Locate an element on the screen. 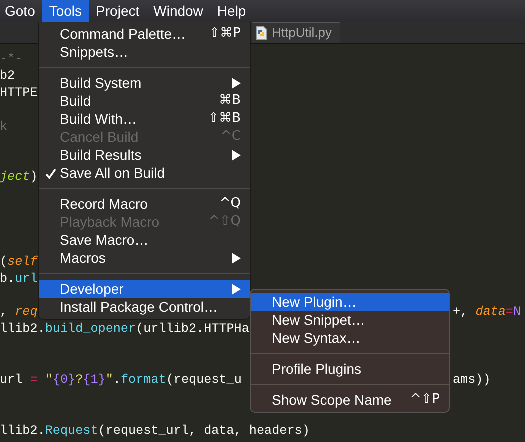 The width and height of the screenshot is (525, 442). menu-bar-item: Window is located at coordinates (178, 11).